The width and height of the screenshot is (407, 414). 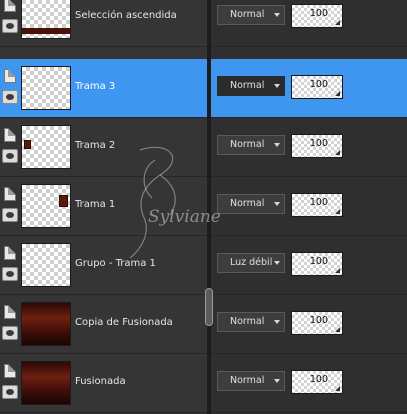 I want to click on layer-name: Copia de Fusionada, so click(x=124, y=322).